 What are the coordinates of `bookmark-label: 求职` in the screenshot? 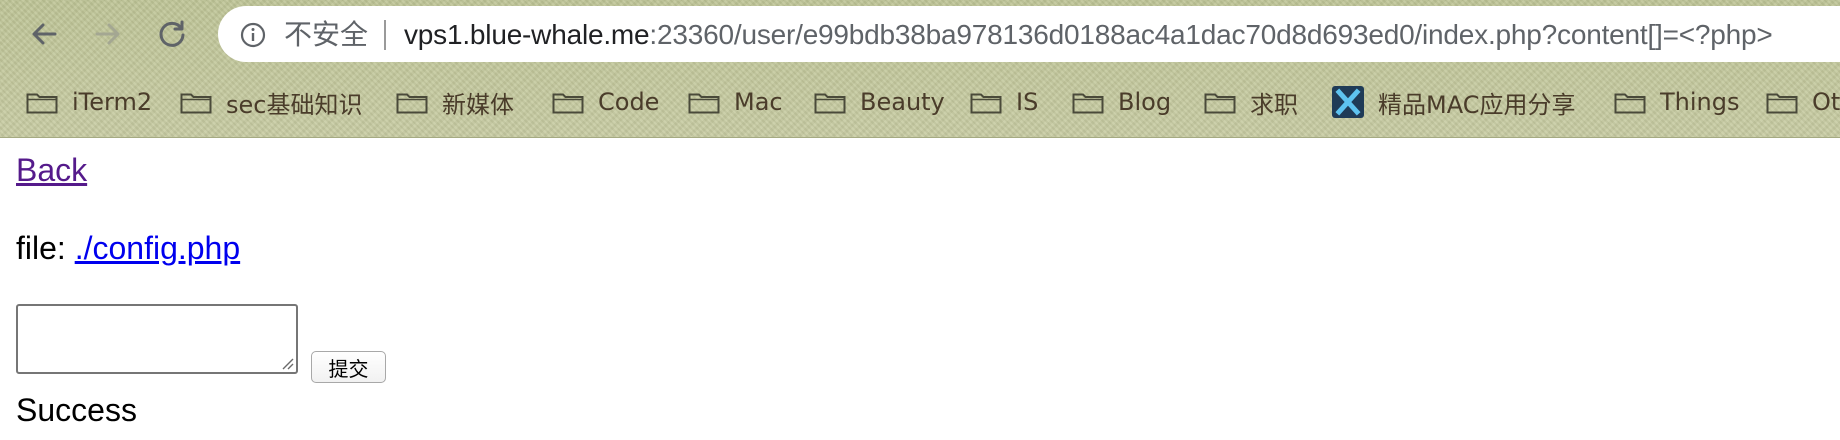 It's located at (1274, 104).